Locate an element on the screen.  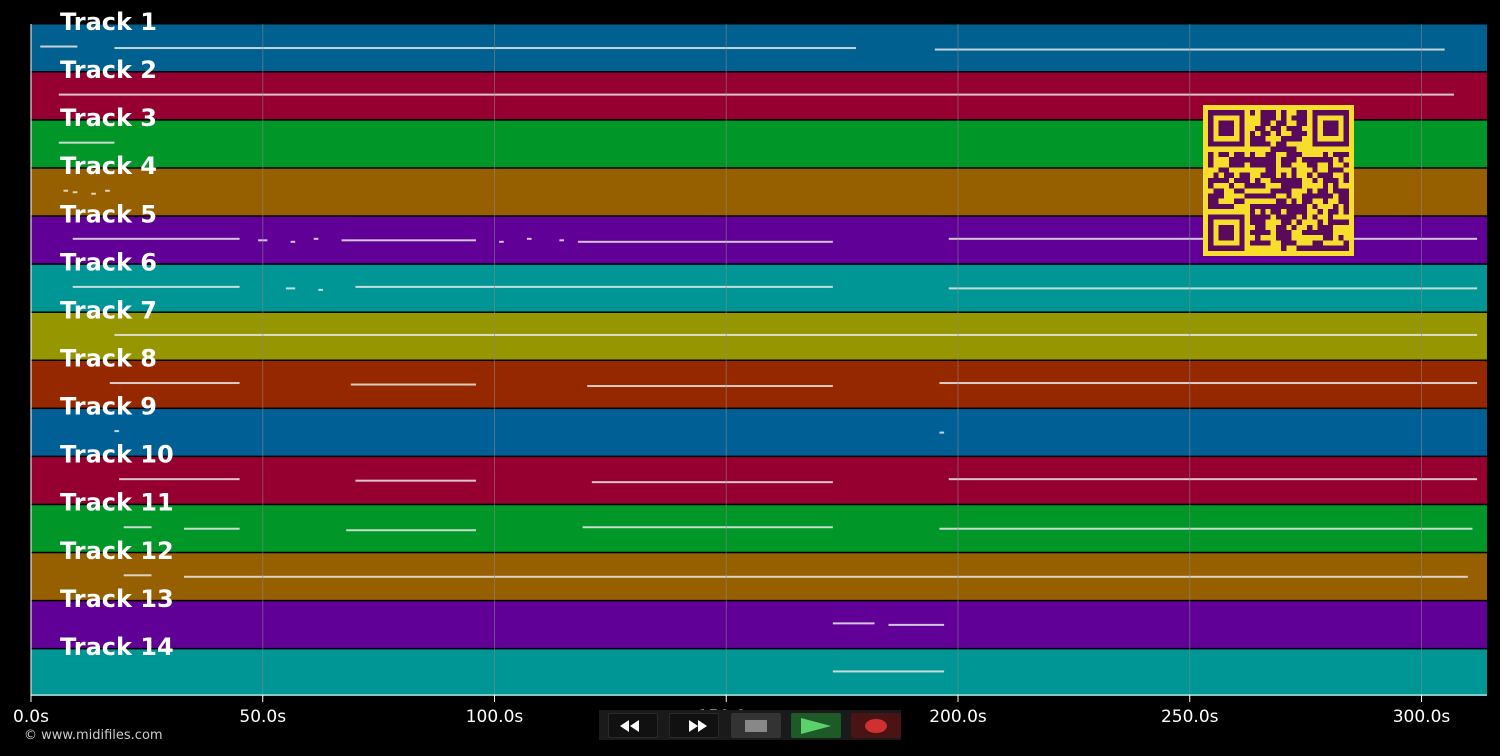
transport-controls is located at coordinates (750, 725).